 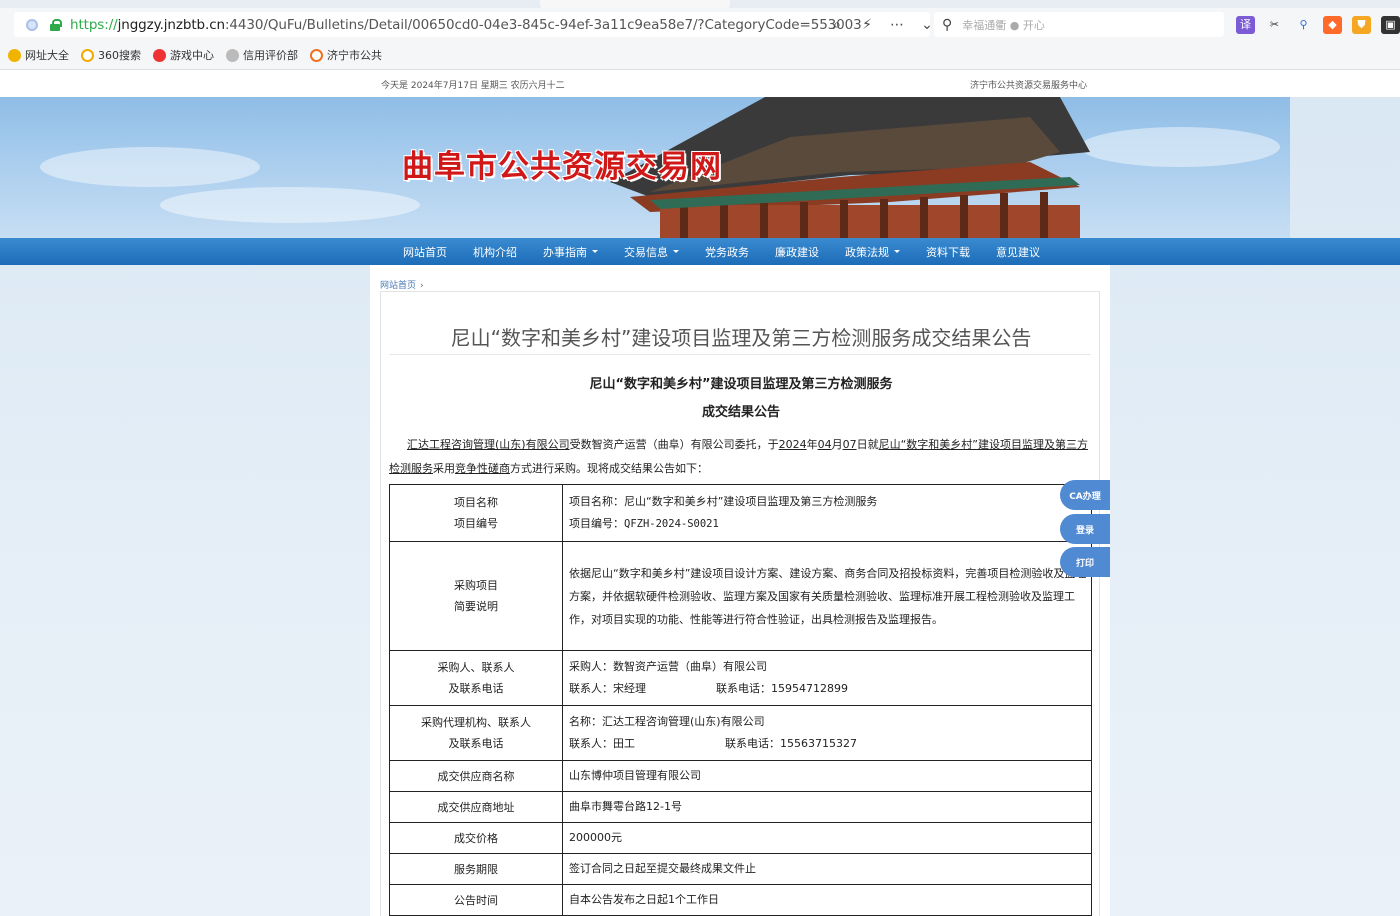 What do you see at coordinates (824, 444) in the screenshot?
I see `intro-month: 04` at bounding box center [824, 444].